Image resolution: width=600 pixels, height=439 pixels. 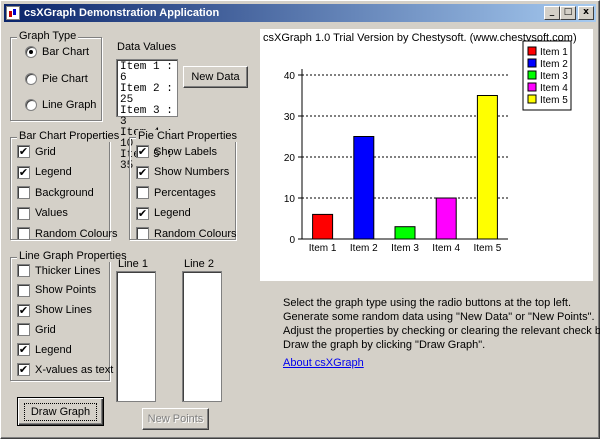 I want to click on bar-props-legend: Bar Chart Properties, so click(x=69, y=136).